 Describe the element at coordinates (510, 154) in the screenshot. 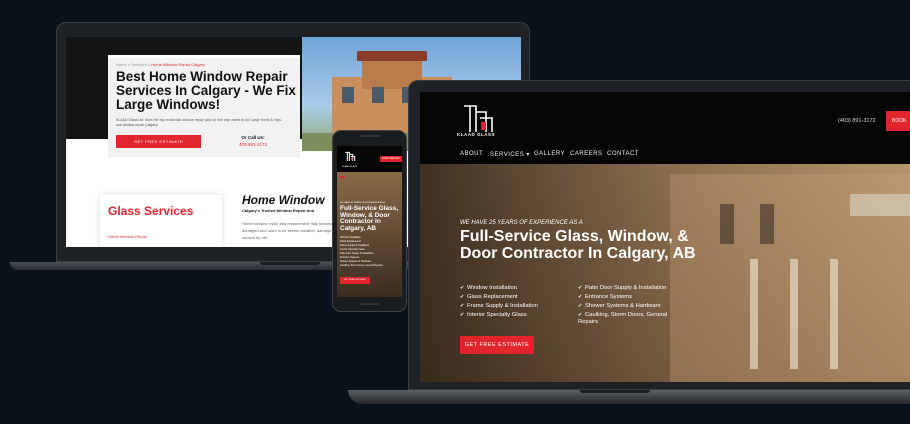

I see `nav-item-services: SERVICES ▾` at that location.